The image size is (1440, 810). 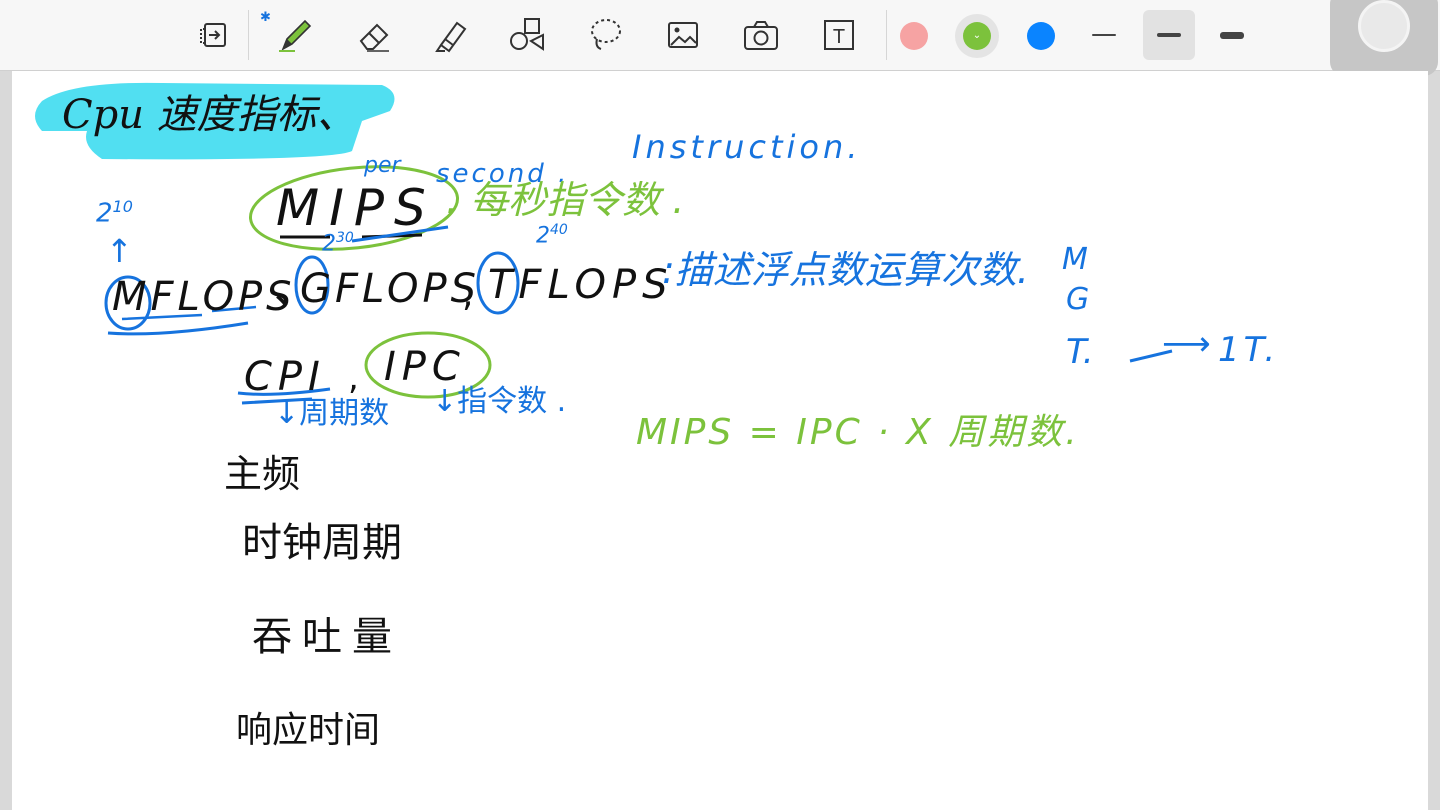 What do you see at coordinates (322, 543) in the screenshot?
I see `item-clock-cycle: 时钟周期` at bounding box center [322, 543].